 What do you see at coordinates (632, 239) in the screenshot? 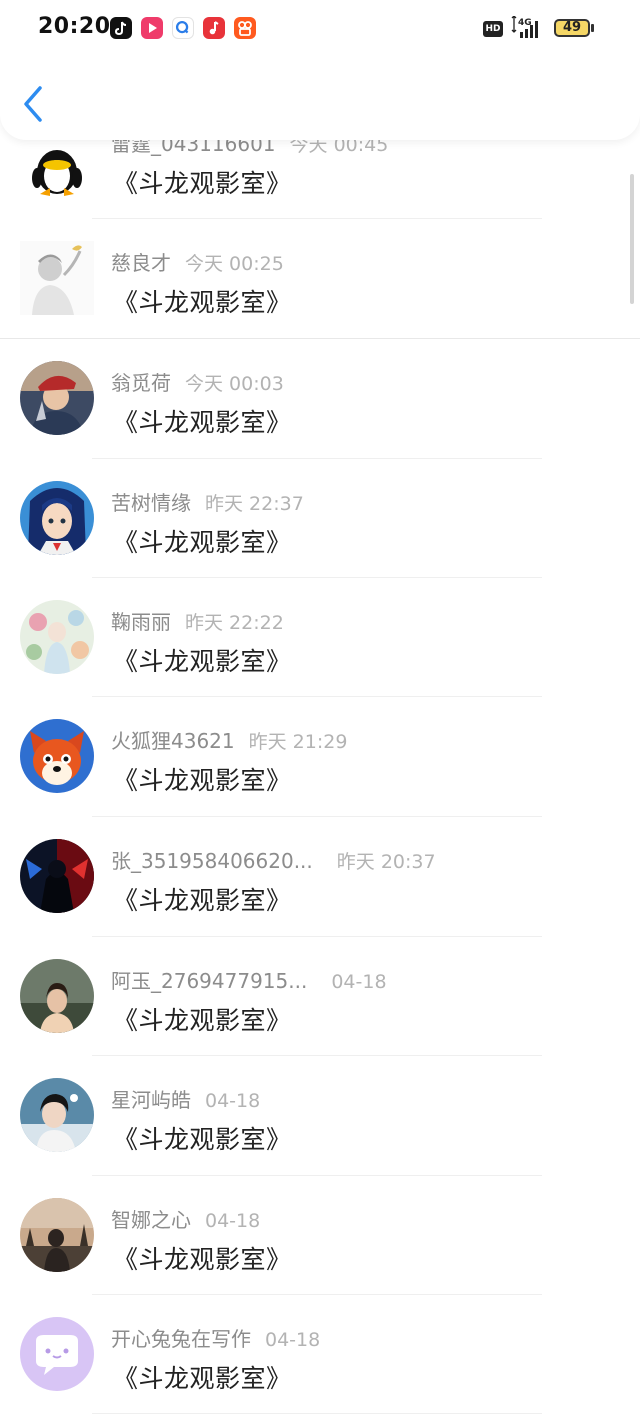
I see `scrollbar` at bounding box center [632, 239].